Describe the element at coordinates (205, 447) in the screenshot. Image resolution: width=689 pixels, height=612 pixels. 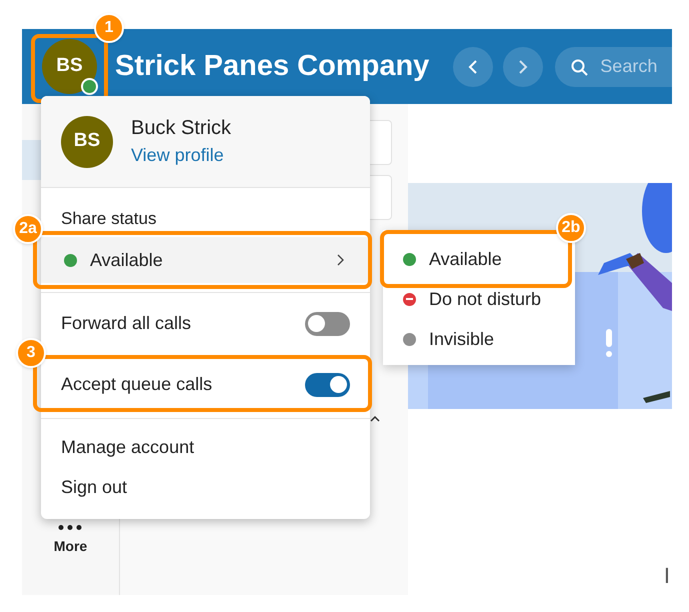
I see `menu-item: Manage account` at that location.